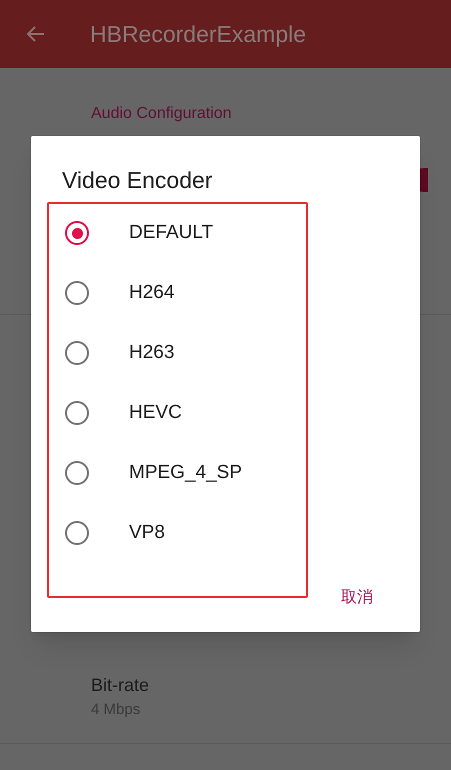  I want to click on option-label: VP8, so click(147, 532).